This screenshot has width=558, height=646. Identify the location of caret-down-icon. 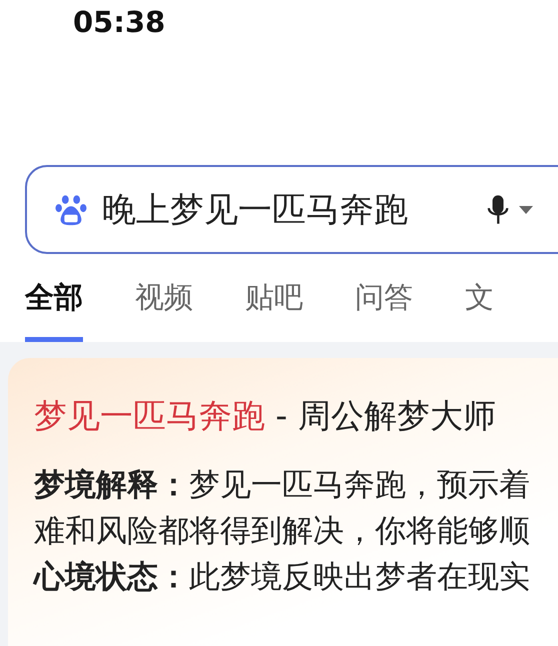
(526, 210).